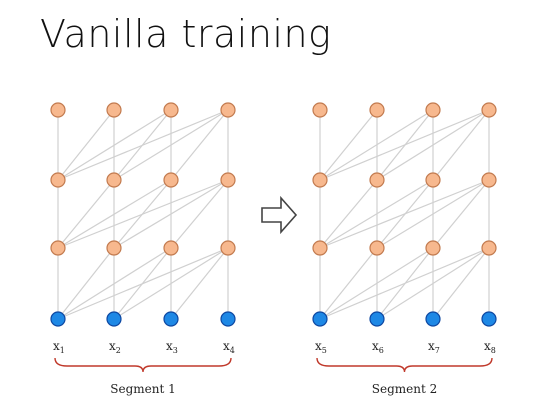  What do you see at coordinates (378, 347) in the screenshot?
I see `input-label: x6` at bounding box center [378, 347].